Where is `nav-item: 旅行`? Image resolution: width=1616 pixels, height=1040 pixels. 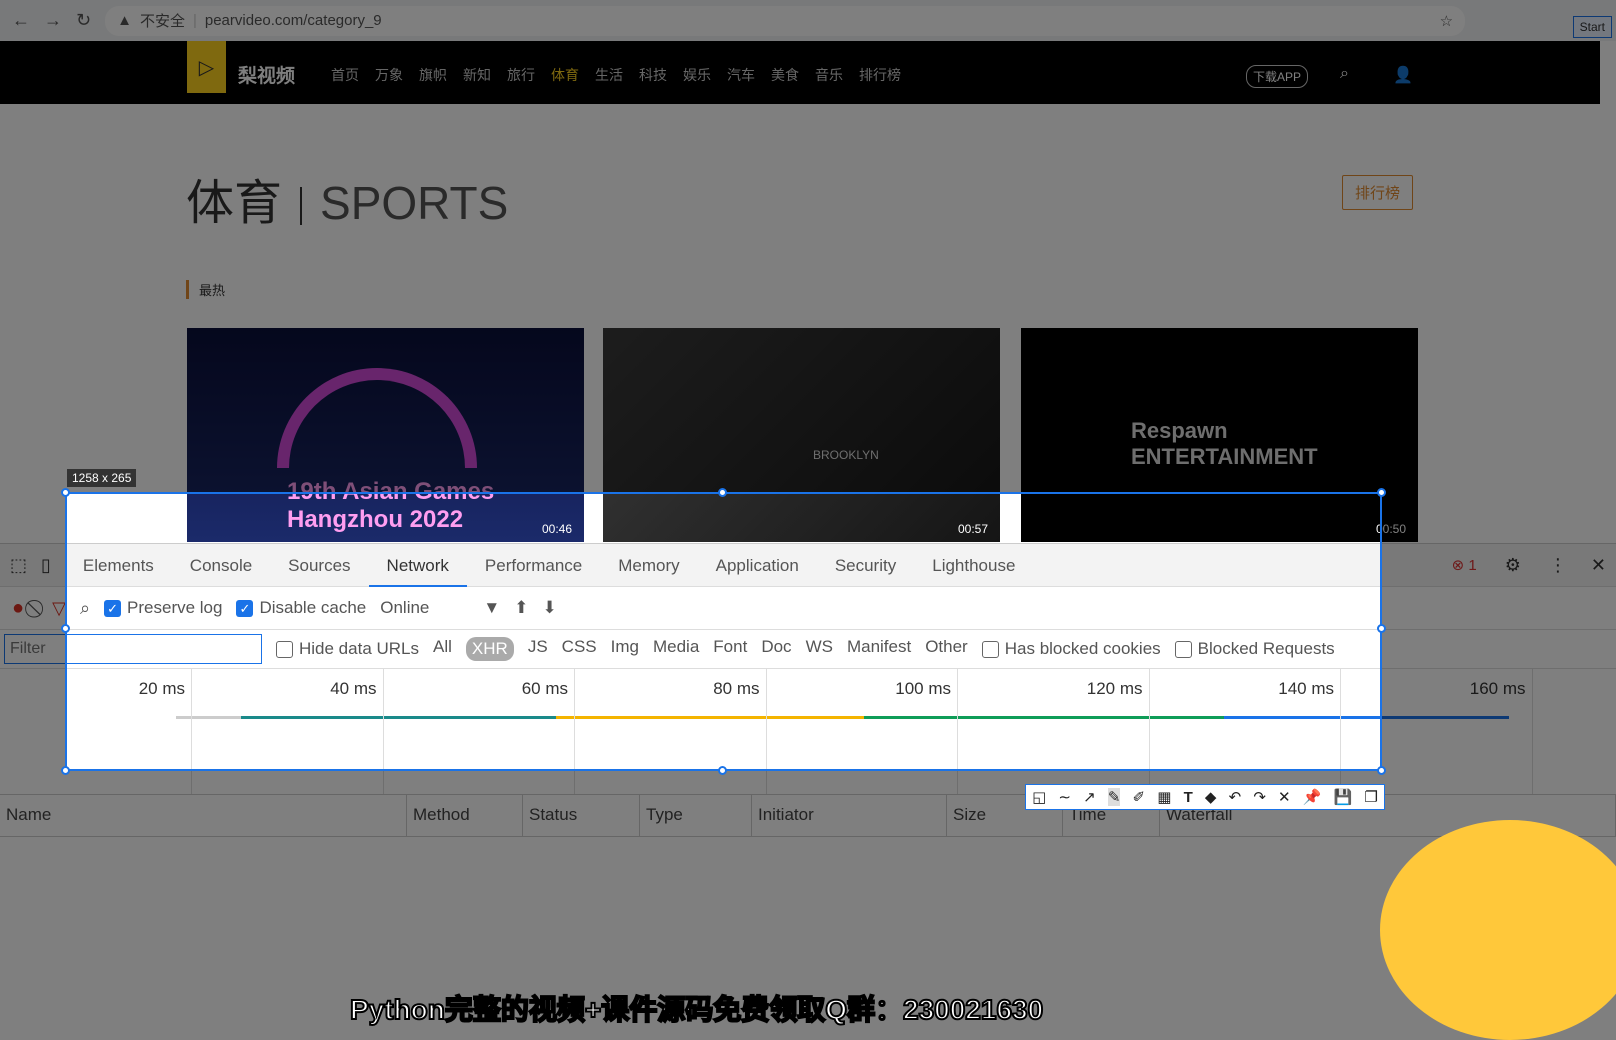 nav-item: 旅行 is located at coordinates (521, 75).